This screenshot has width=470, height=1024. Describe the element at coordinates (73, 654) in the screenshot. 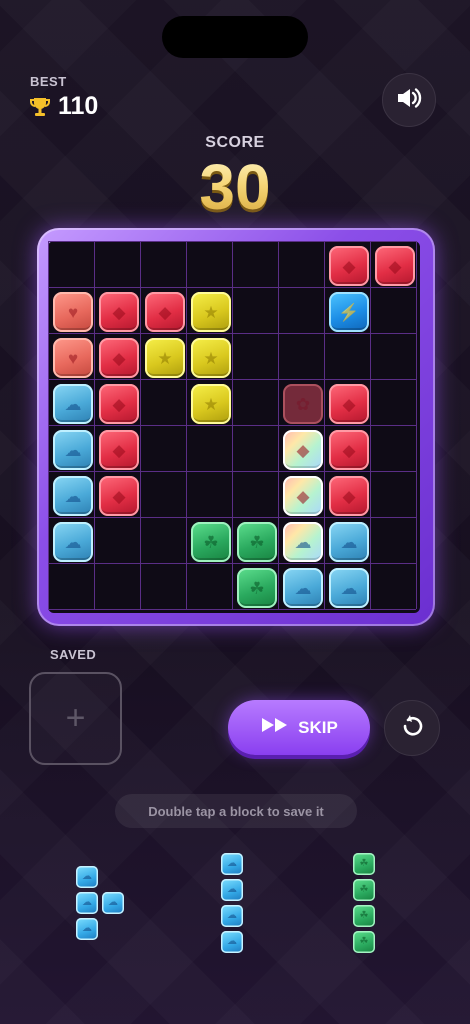

I see `saved-label: SAVED` at that location.